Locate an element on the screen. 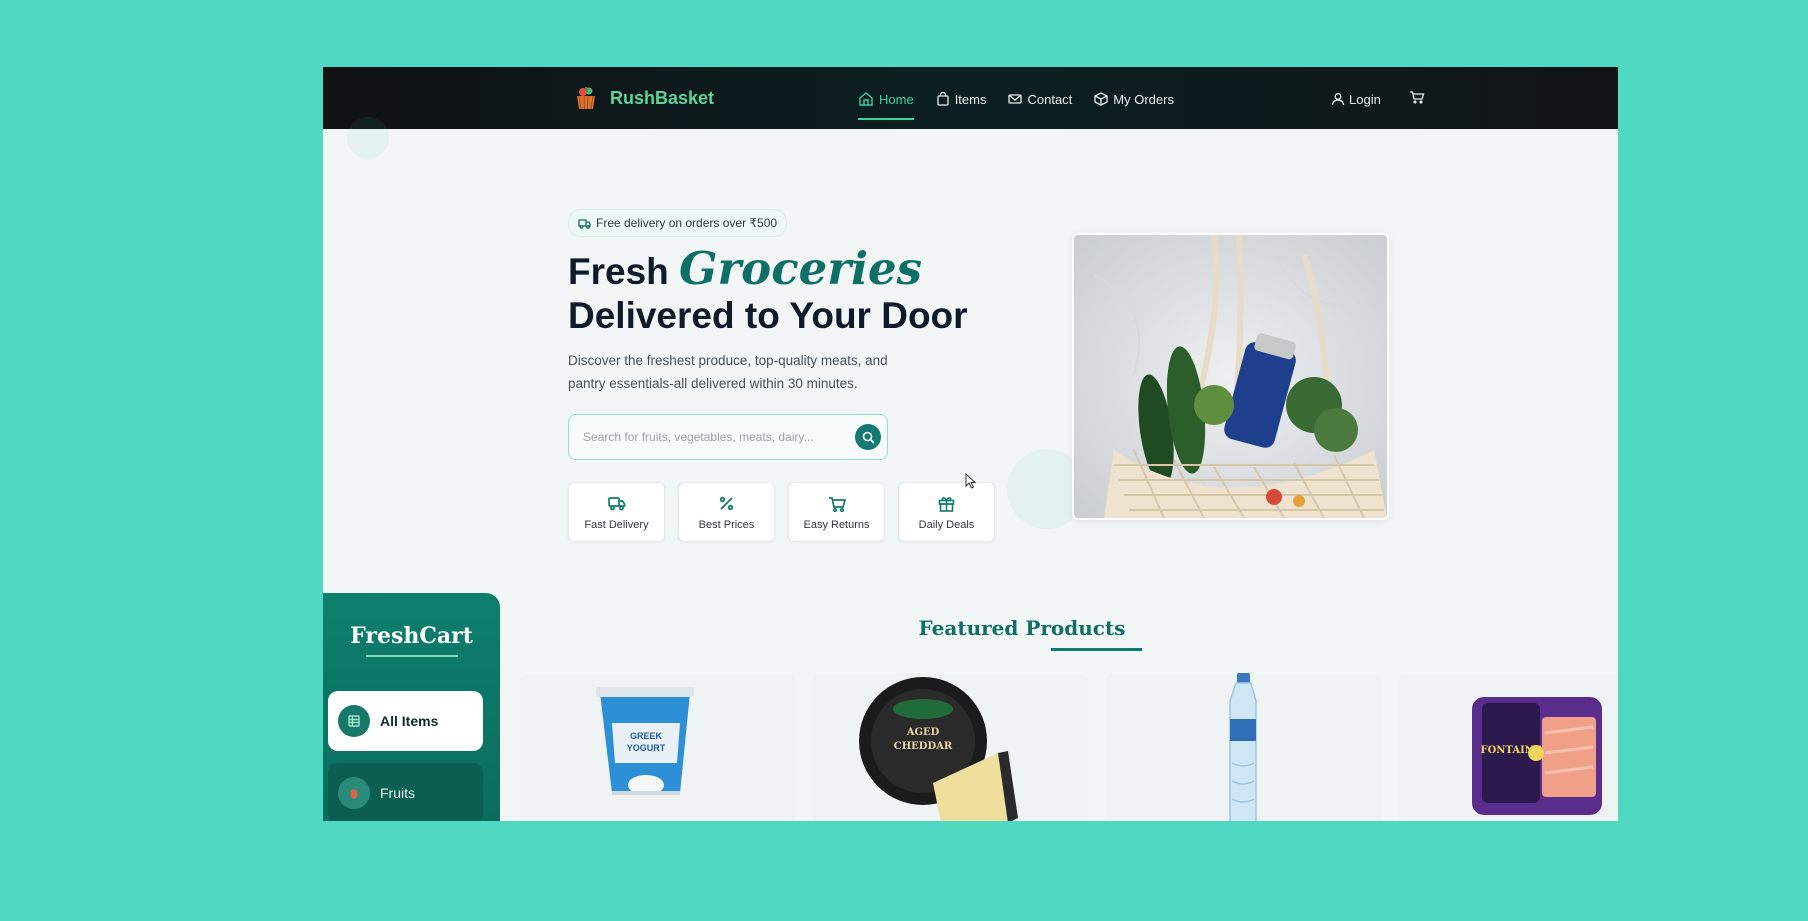 This screenshot has height=921, width=1808. hero-title: Fresh Groceries Delivered to Your Door is located at coordinates (768, 292).